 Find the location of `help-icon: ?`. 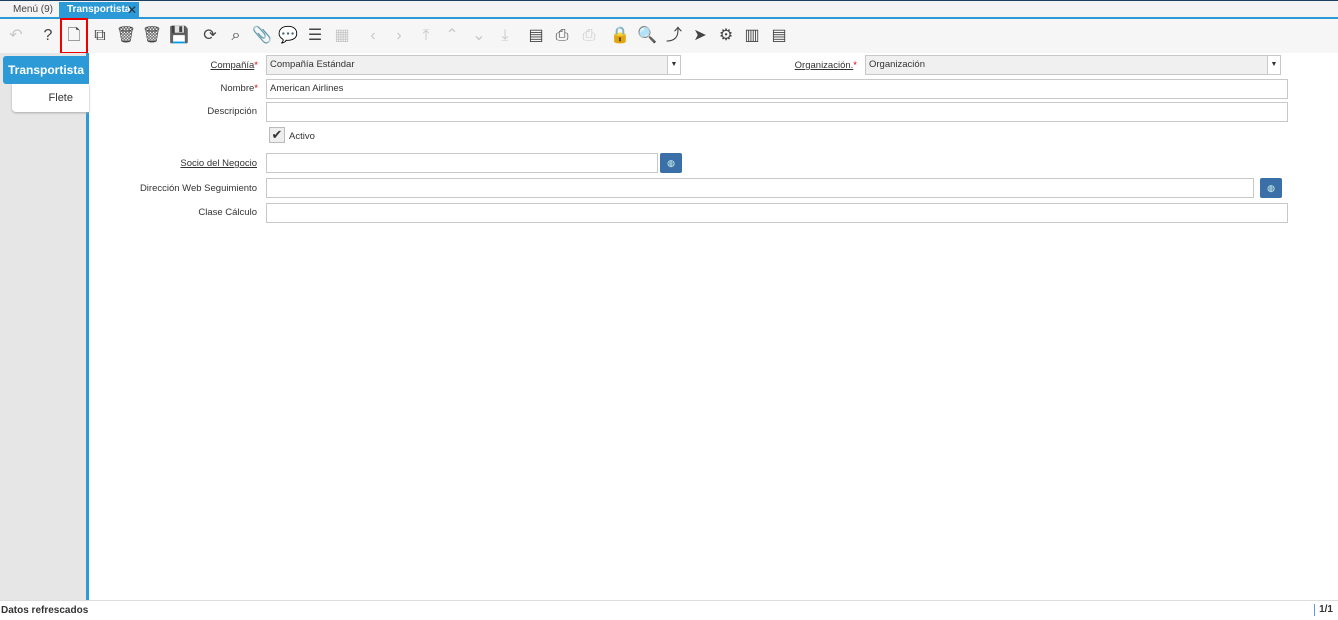

help-icon: ? is located at coordinates (48, 35).